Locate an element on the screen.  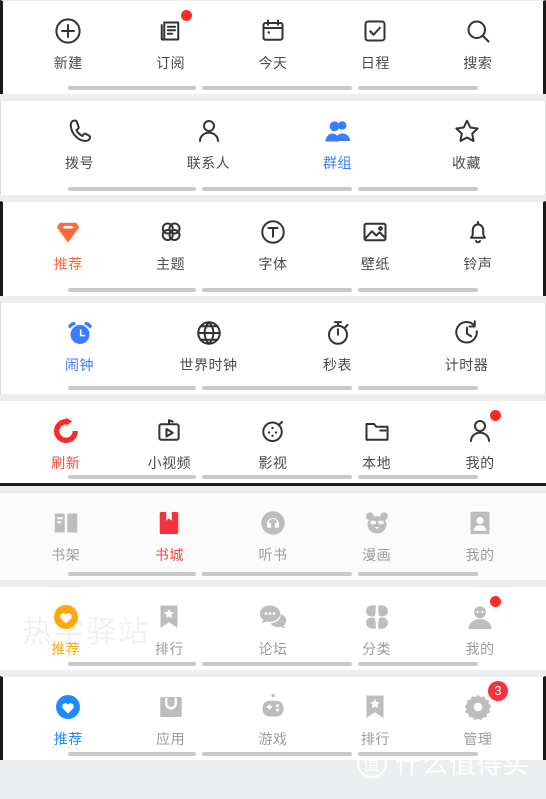
tab-刷新: 刷新 is located at coordinates (66, 441).